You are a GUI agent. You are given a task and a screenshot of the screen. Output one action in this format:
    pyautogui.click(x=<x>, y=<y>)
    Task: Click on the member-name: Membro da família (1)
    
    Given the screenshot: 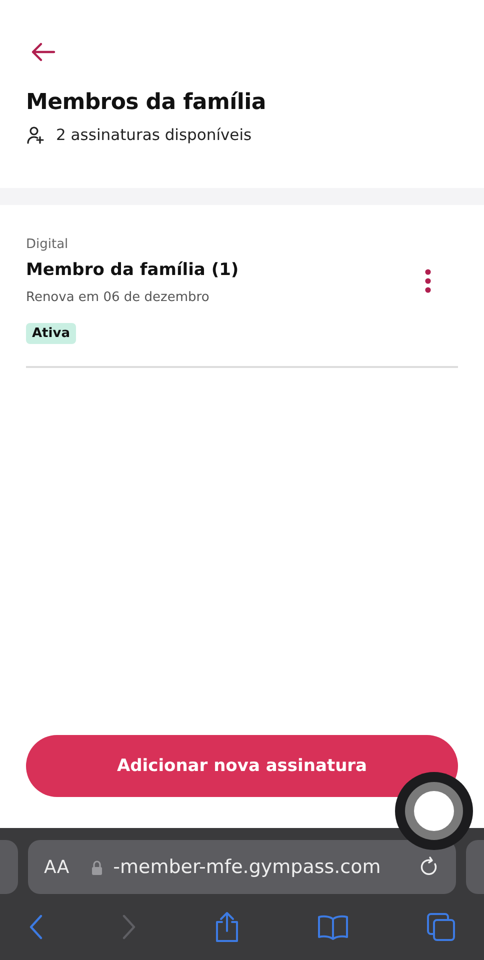 What is the action you would take?
    pyautogui.click(x=132, y=270)
    